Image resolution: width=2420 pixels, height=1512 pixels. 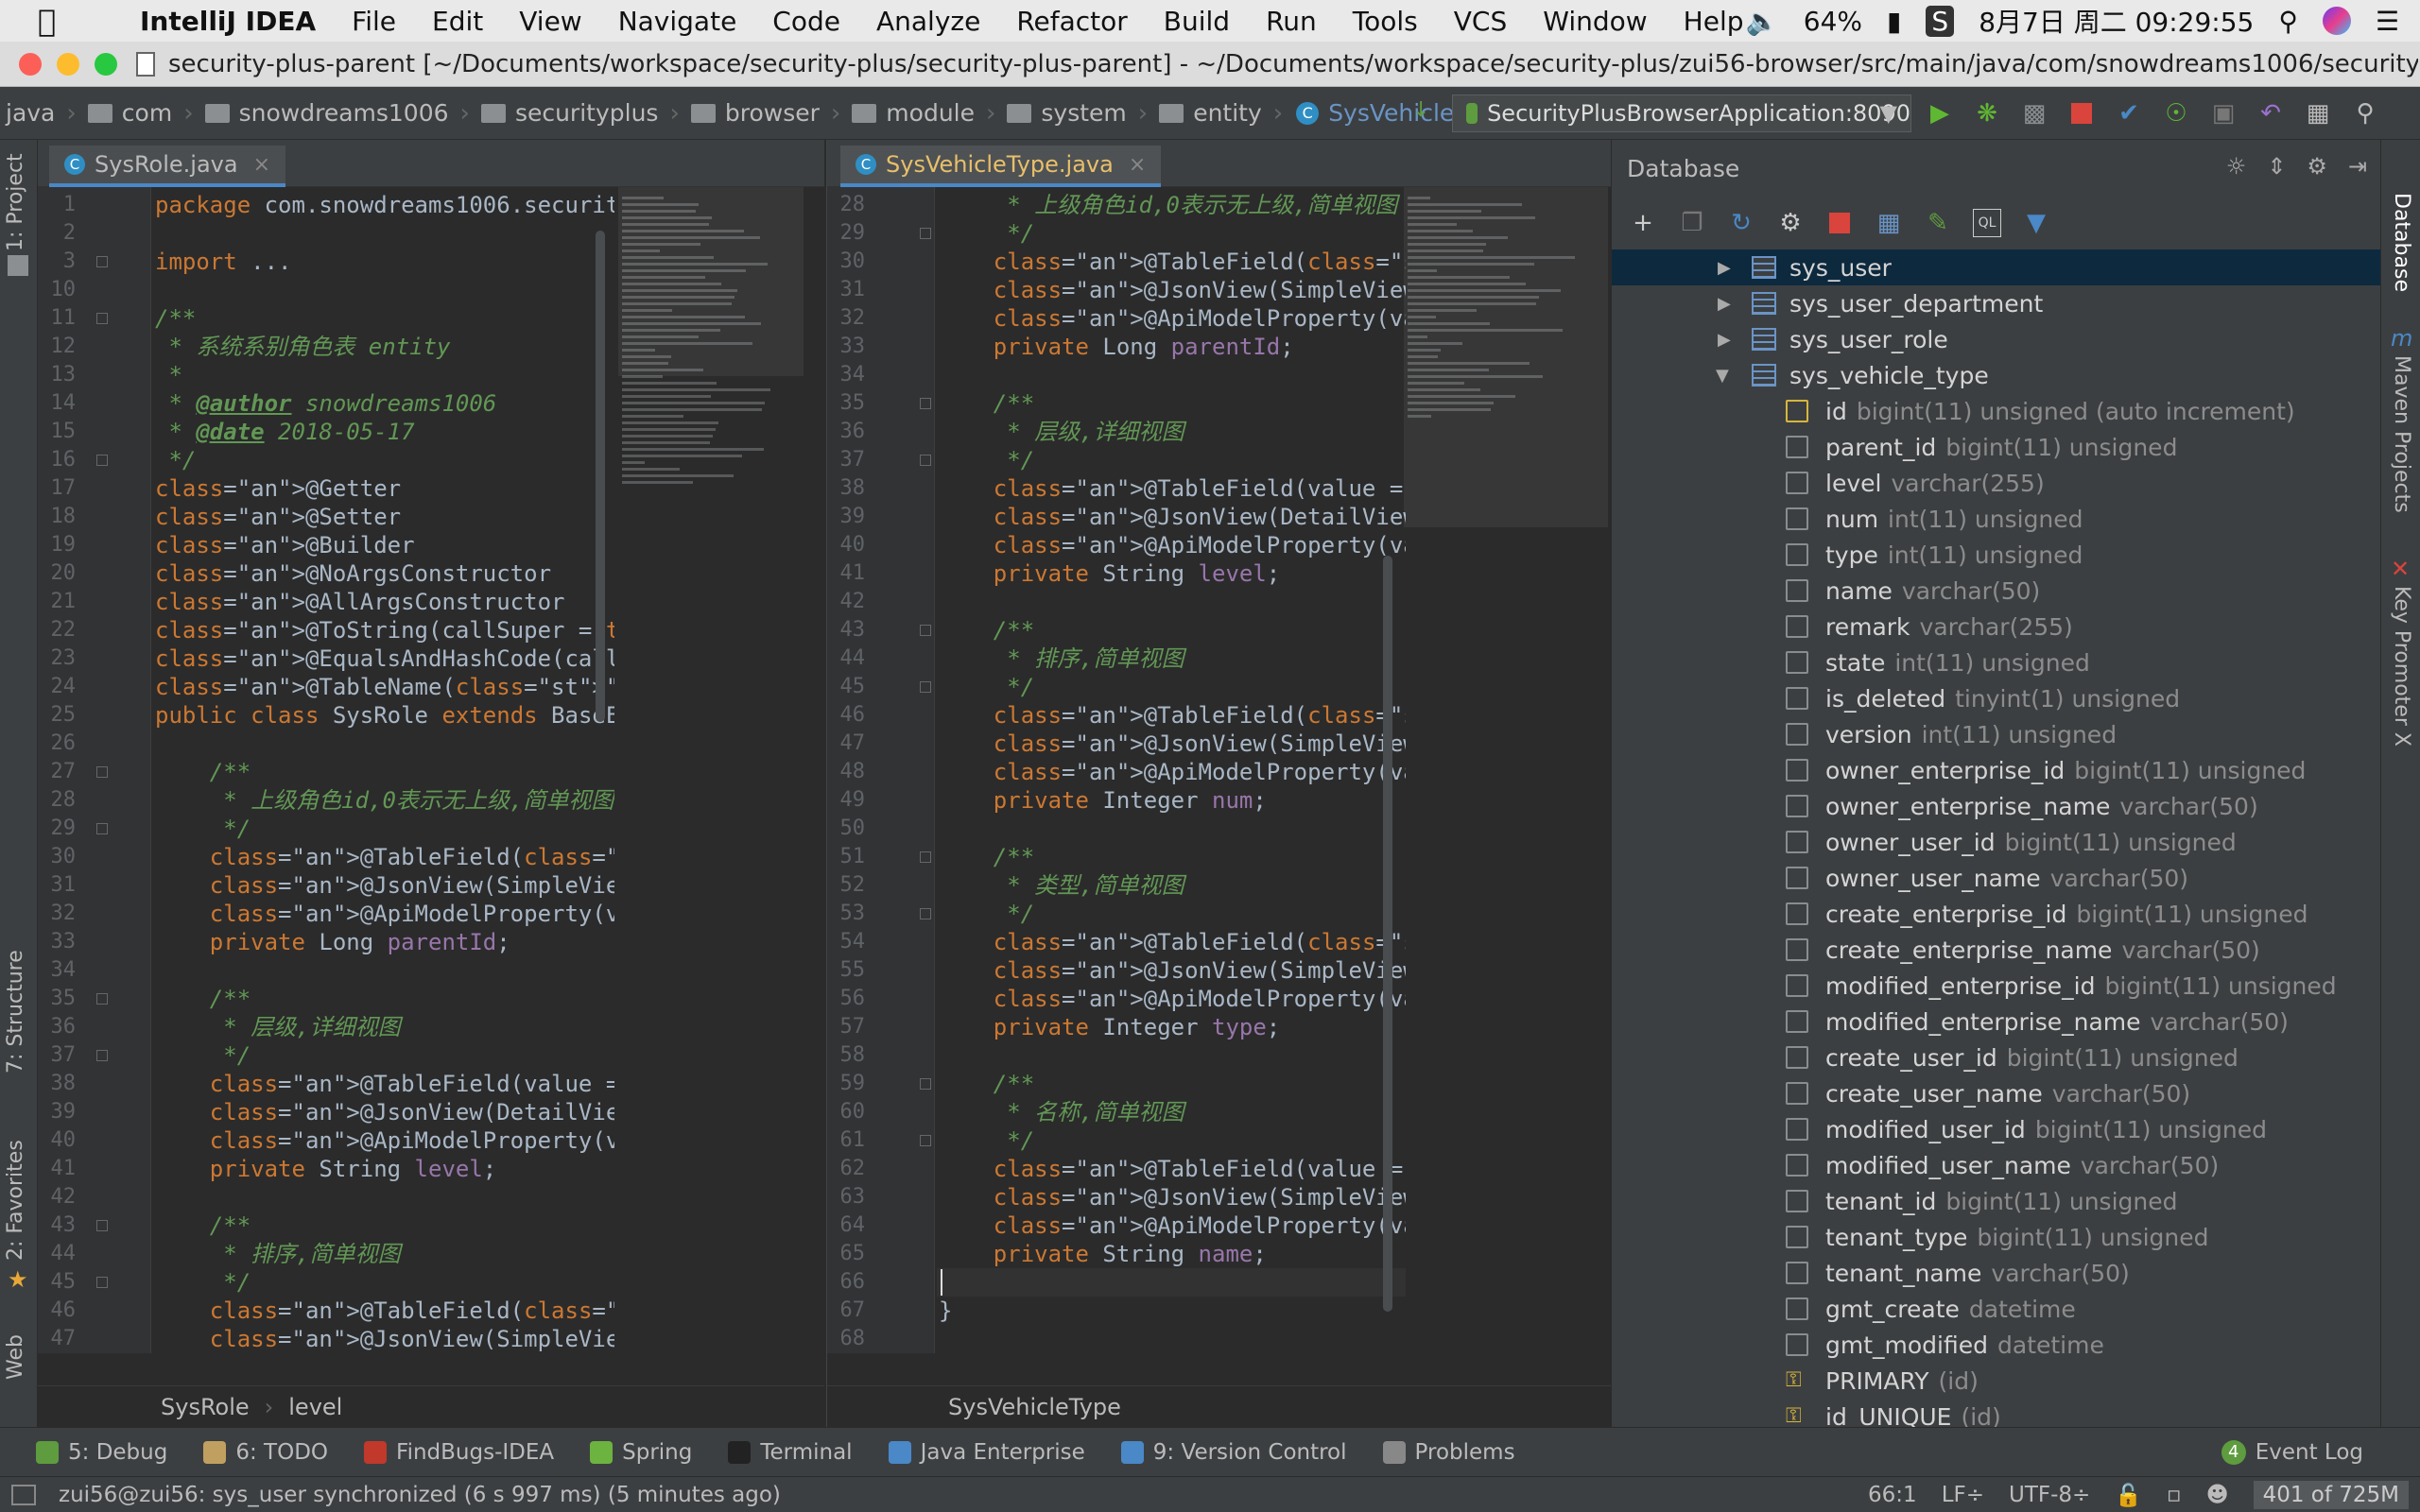 What do you see at coordinates (384, 630) in the screenshot?
I see `code-line: class="an">@ToString(callSuper = true)` at bounding box center [384, 630].